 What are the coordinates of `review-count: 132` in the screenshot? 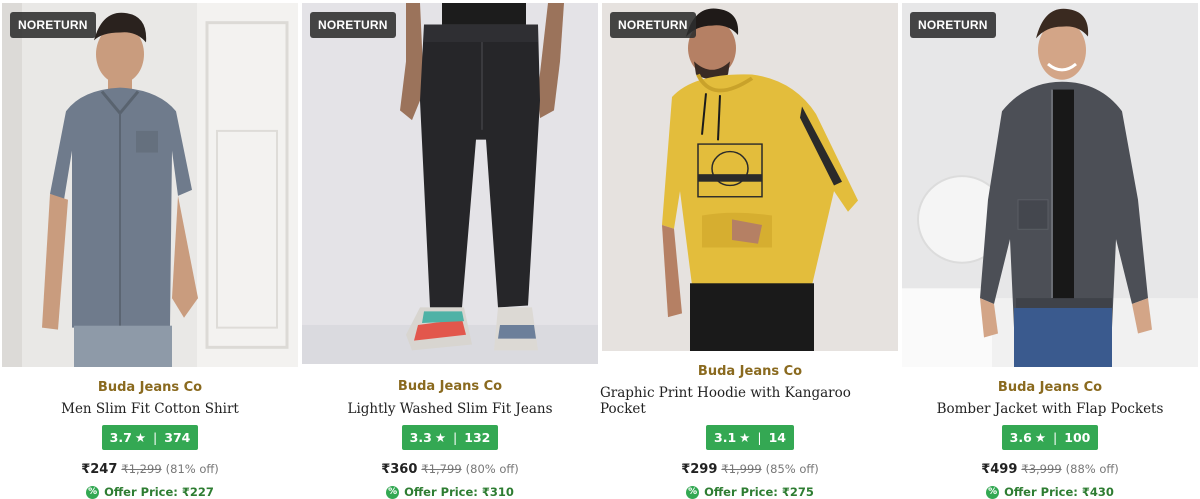 It's located at (477, 437).